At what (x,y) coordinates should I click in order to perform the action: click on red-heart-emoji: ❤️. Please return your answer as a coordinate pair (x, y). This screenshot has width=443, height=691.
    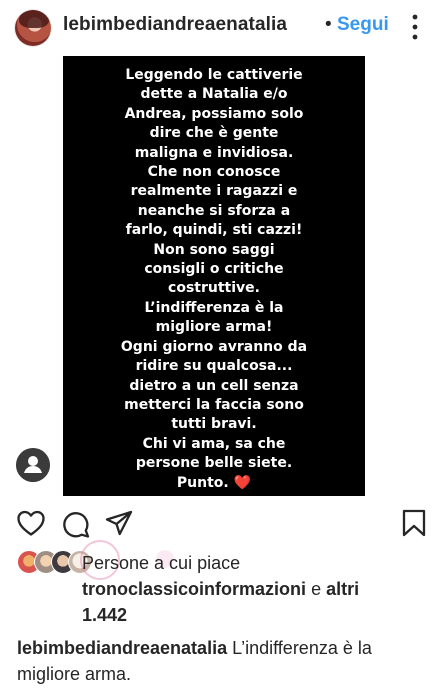
    Looking at the image, I should click on (242, 482).